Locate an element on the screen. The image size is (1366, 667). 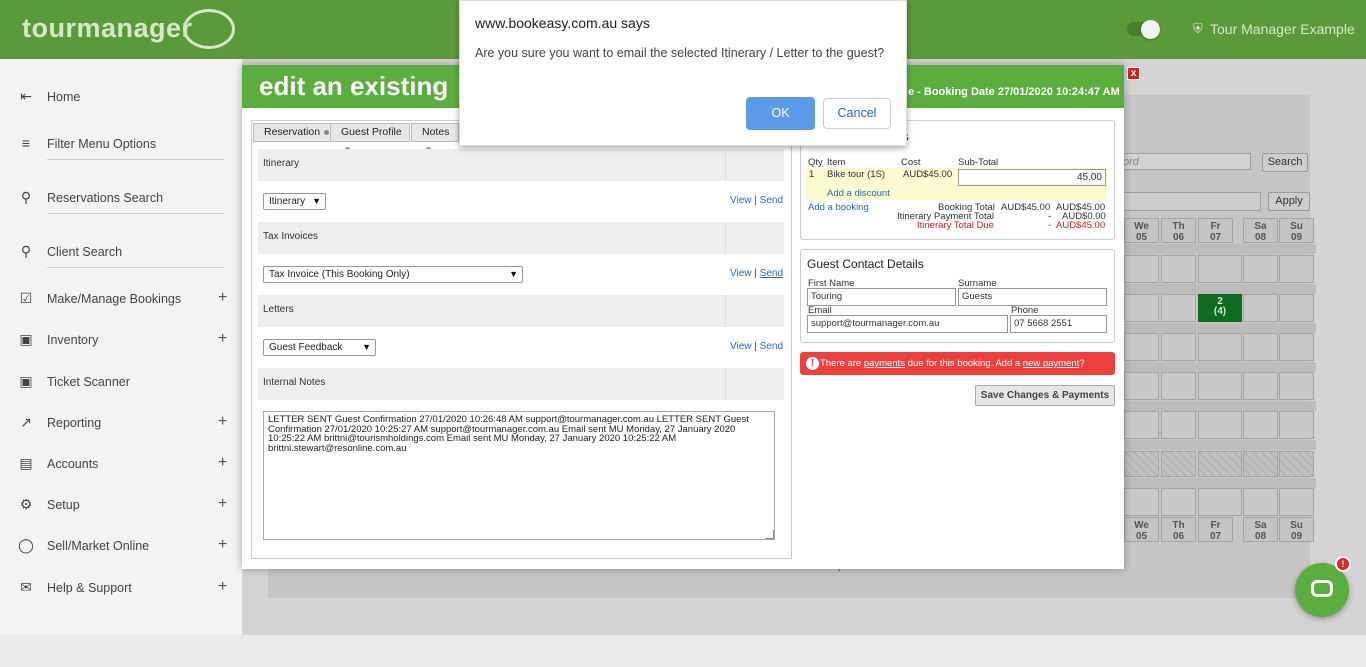
add-discount-link: Add a discount is located at coordinates (858, 193).